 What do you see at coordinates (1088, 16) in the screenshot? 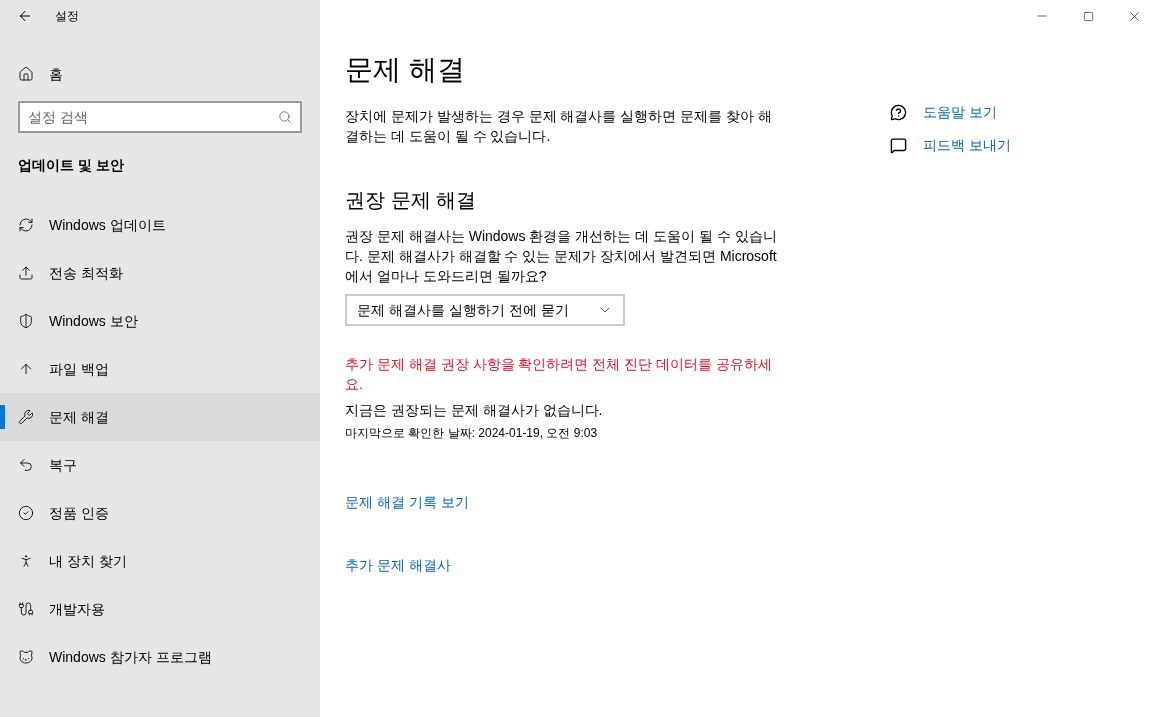
I see `maximize-icon` at bounding box center [1088, 16].